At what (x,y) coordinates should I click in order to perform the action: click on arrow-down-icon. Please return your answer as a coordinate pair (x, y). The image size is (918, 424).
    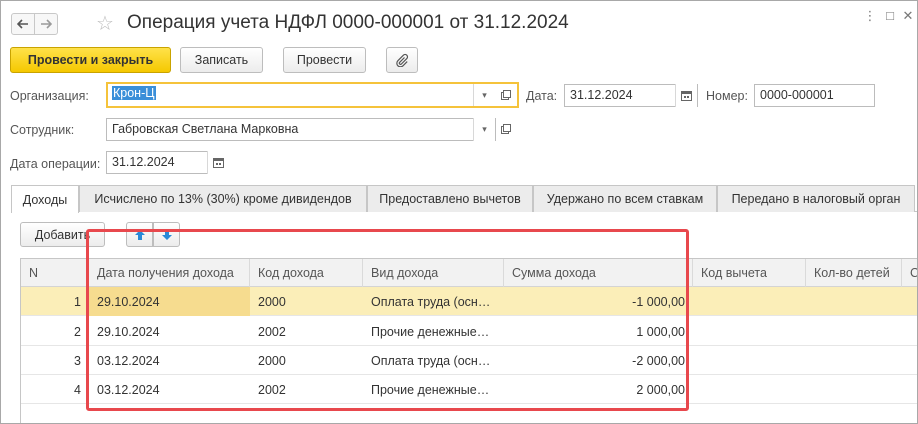
    Looking at the image, I should click on (166, 234).